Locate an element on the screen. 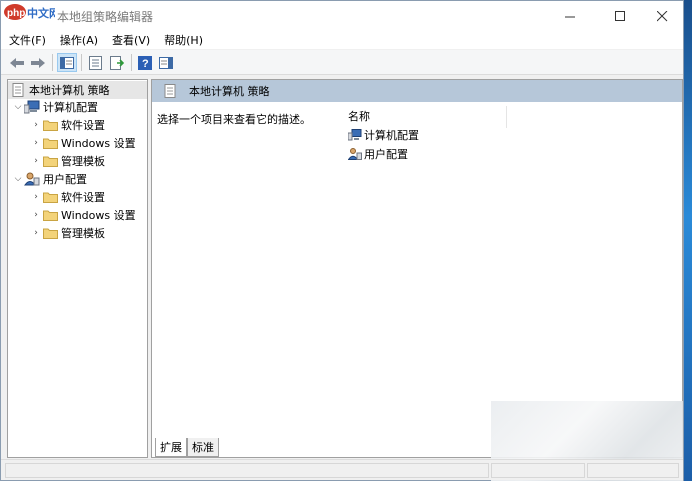 The image size is (692, 481). minimize-button is located at coordinates (570, 16).